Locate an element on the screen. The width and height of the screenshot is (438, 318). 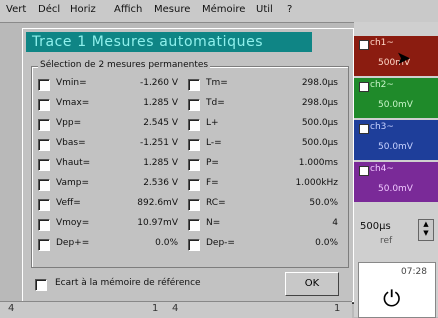
measure-name: Tm= is located at coordinates (217, 83).